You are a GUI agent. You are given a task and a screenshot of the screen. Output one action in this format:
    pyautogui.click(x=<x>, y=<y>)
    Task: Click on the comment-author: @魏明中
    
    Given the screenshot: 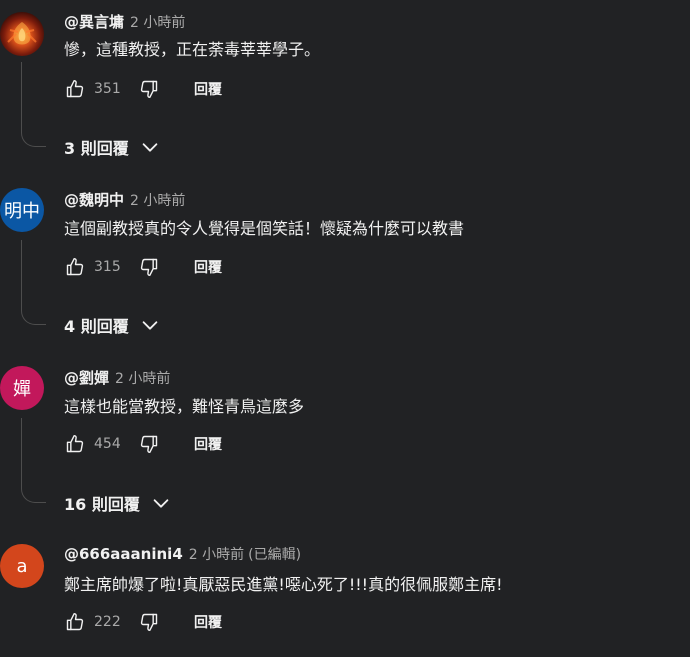 What is the action you would take?
    pyautogui.click(x=94, y=200)
    